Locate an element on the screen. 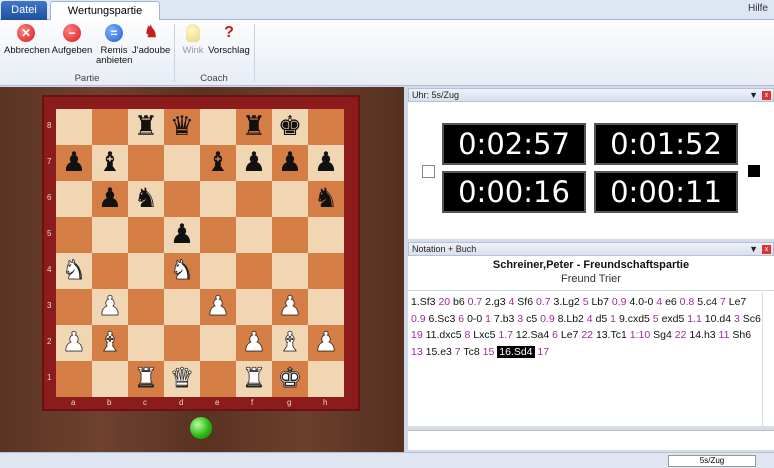 The width and height of the screenshot is (774, 468). square-h4 is located at coordinates (326, 271).